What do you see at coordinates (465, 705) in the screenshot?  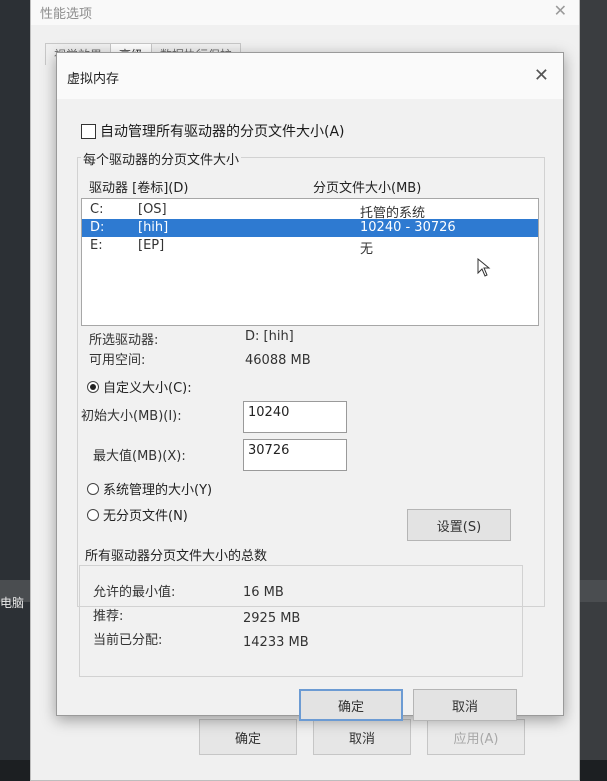 I see `cancel-button: 取消` at bounding box center [465, 705].